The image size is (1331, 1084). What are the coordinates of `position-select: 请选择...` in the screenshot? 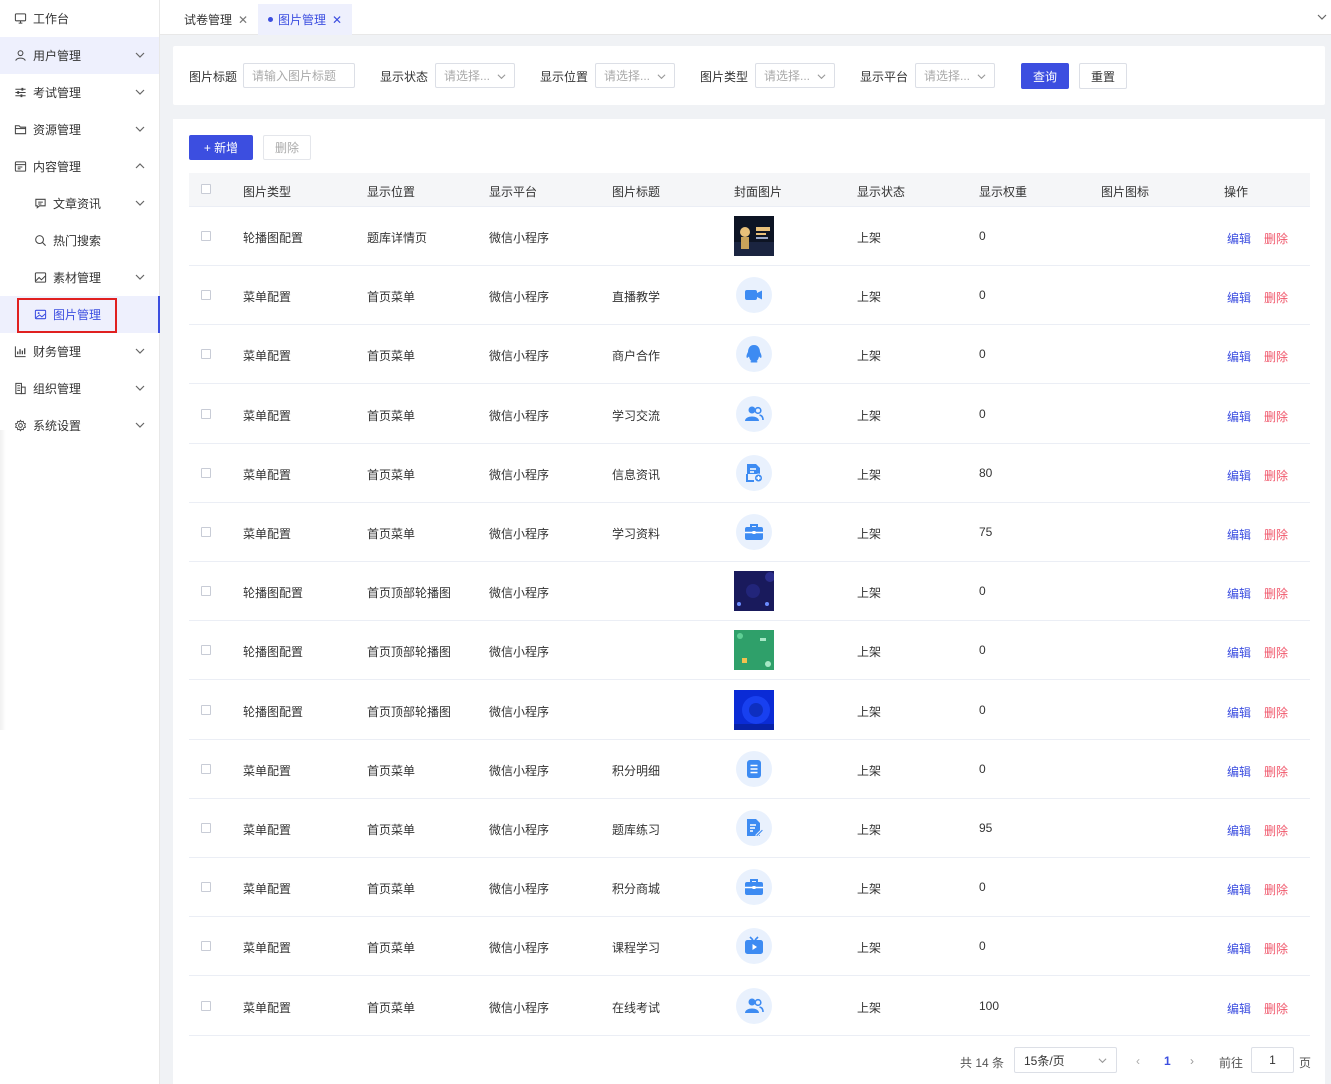 It's located at (635, 75).